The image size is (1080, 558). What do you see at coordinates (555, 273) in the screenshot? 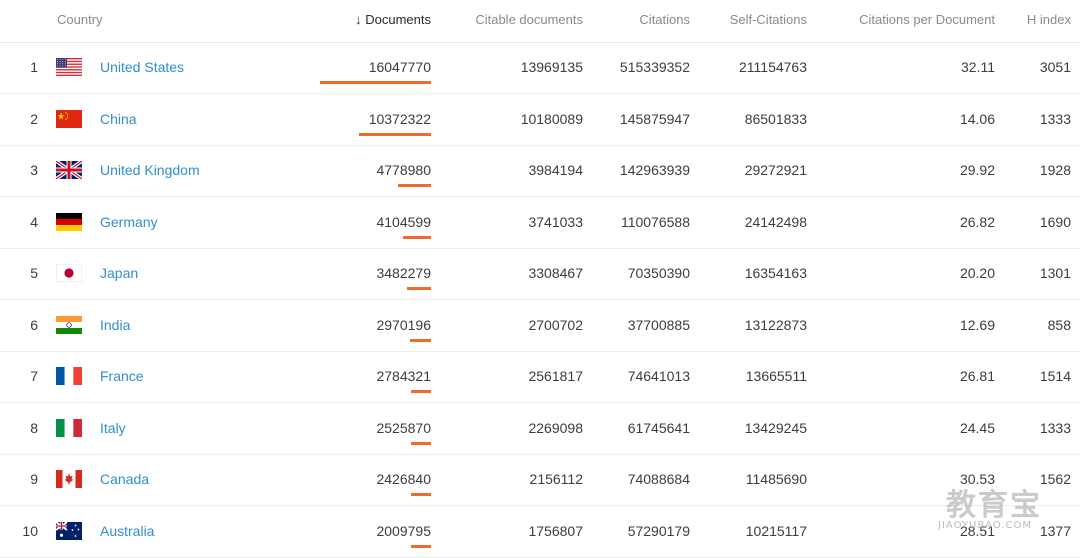
I see `citable-documents-value: 3308467` at bounding box center [555, 273].